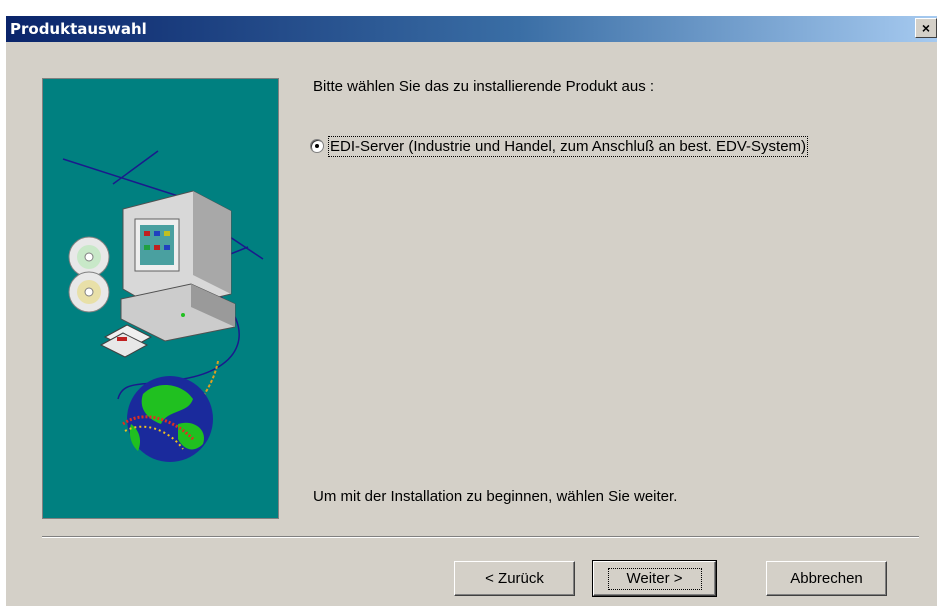  I want to click on cancel-button: Abbrechen, so click(826, 578).